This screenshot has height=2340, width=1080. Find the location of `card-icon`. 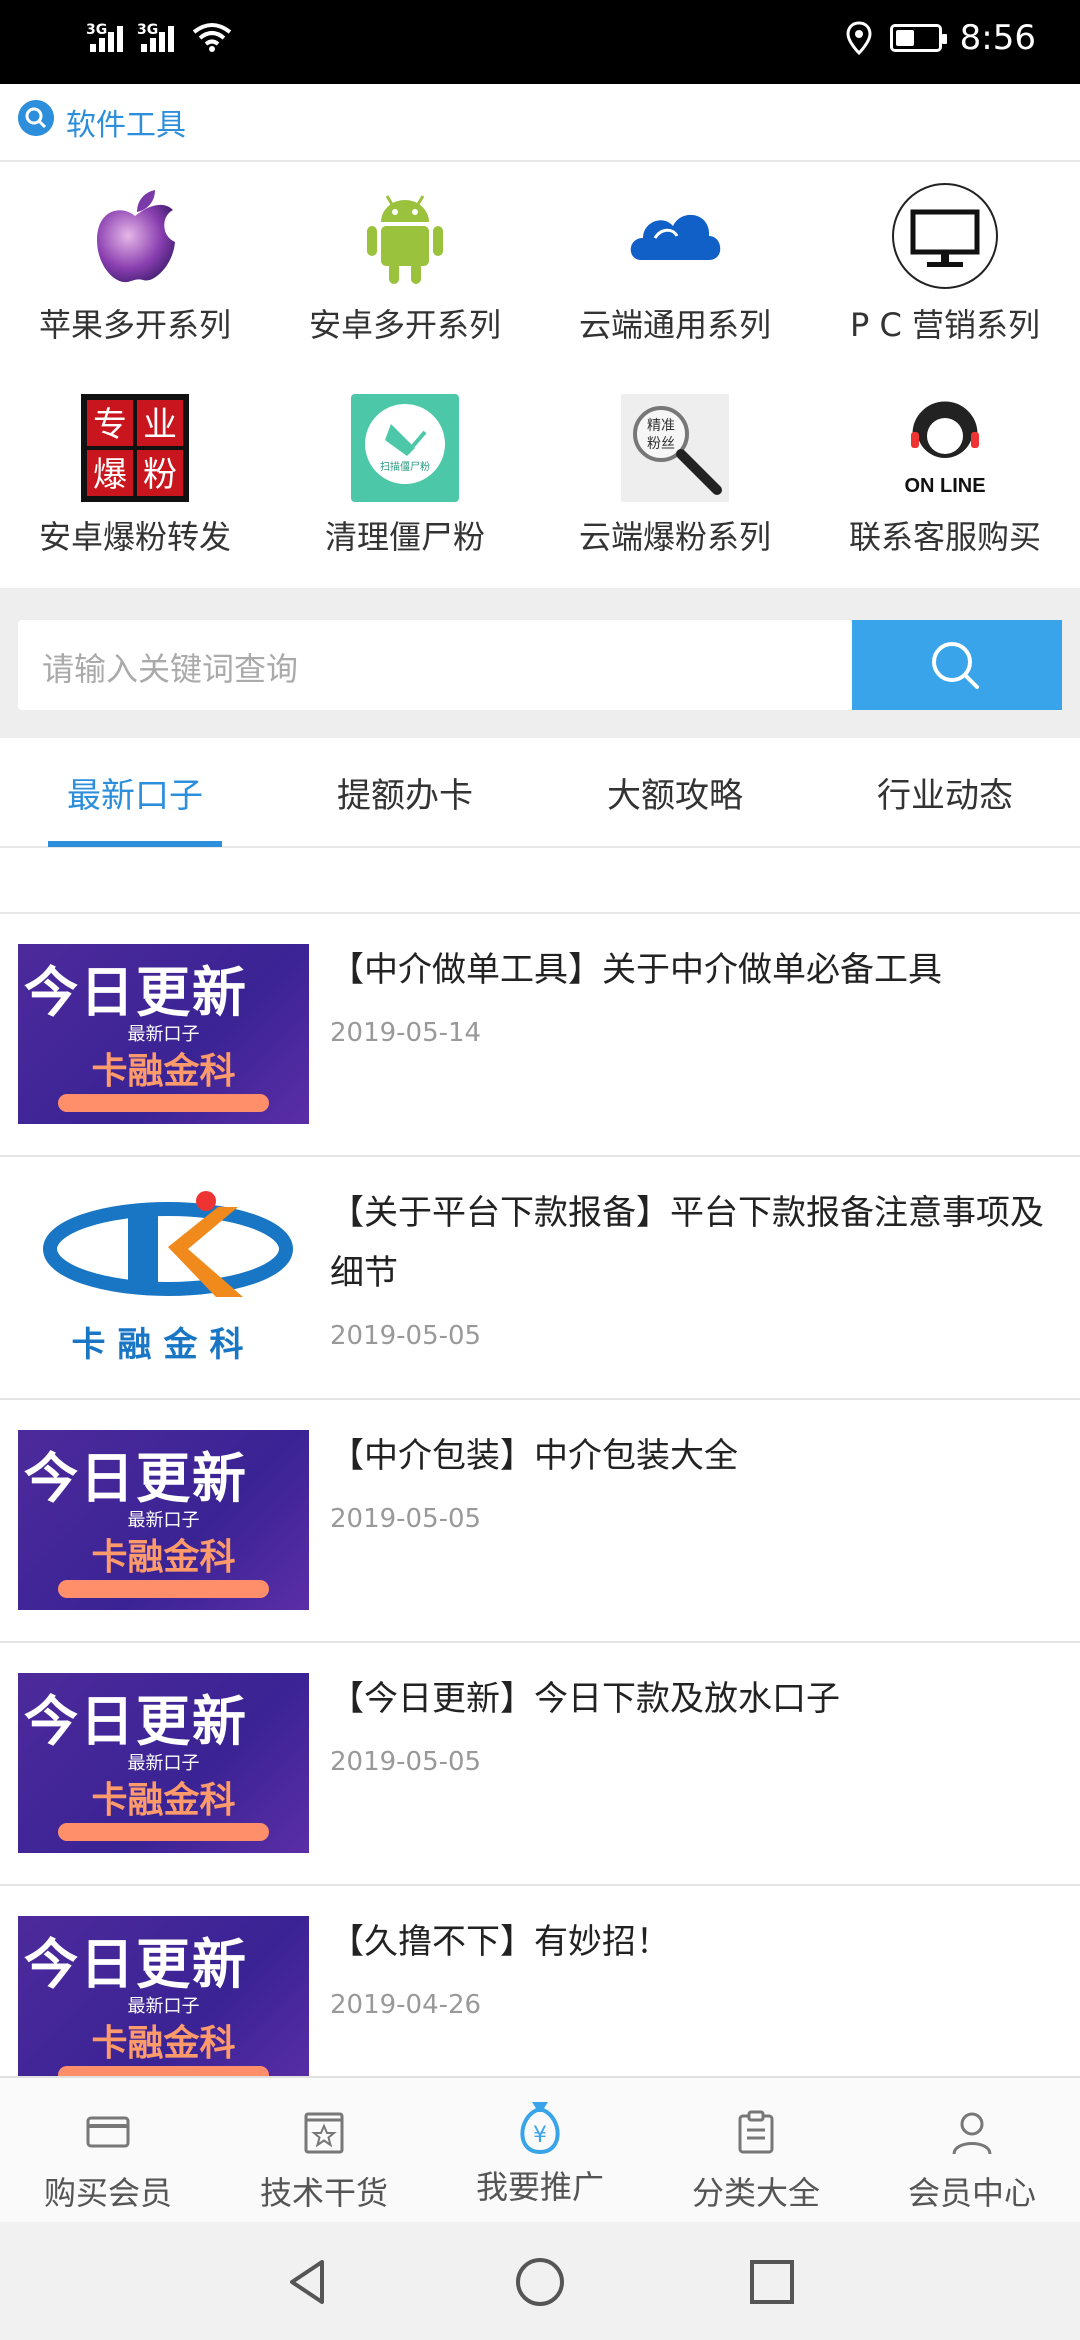

card-icon is located at coordinates (108, 2132).